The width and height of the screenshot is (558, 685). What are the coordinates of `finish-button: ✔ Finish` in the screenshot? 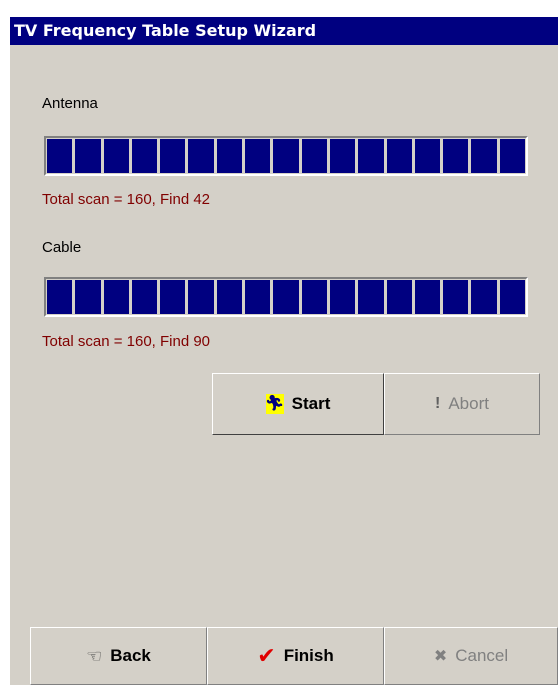 It's located at (295, 656).